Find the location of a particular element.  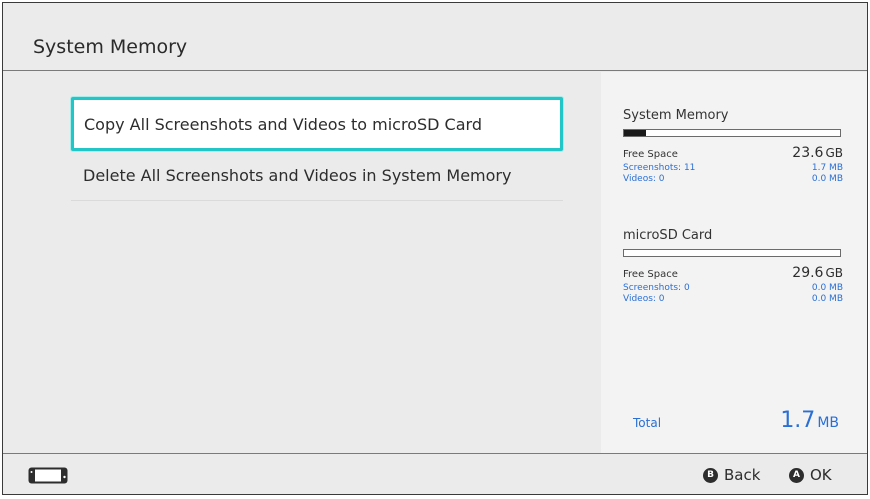

total-value: 1.7 MB is located at coordinates (809, 420).